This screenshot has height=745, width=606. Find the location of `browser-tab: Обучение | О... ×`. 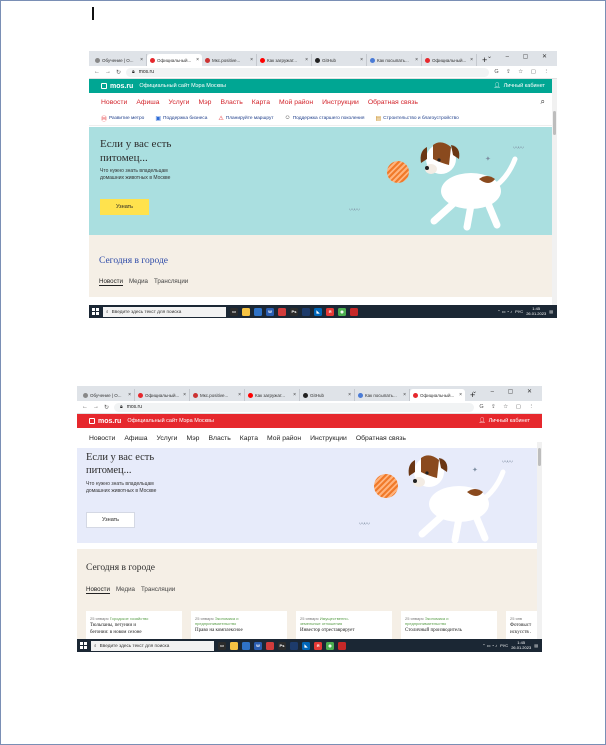

browser-tab: Обучение | О... × is located at coordinates (107, 395).